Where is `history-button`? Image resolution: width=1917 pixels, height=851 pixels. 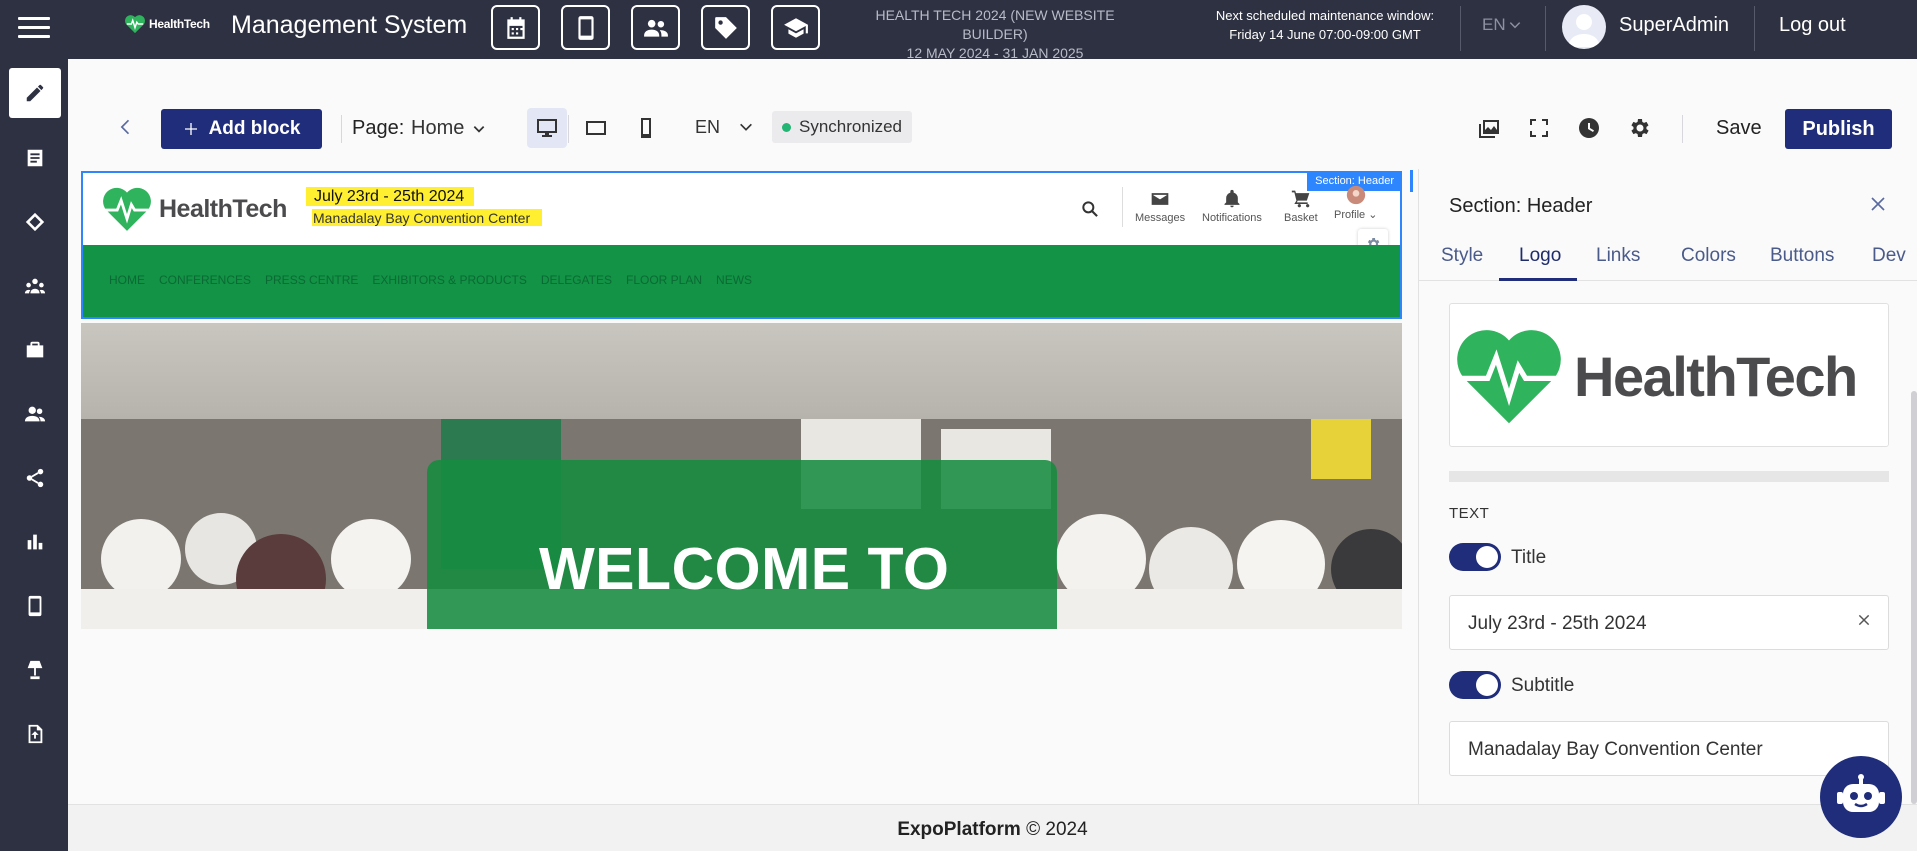
history-button is located at coordinates (1589, 128).